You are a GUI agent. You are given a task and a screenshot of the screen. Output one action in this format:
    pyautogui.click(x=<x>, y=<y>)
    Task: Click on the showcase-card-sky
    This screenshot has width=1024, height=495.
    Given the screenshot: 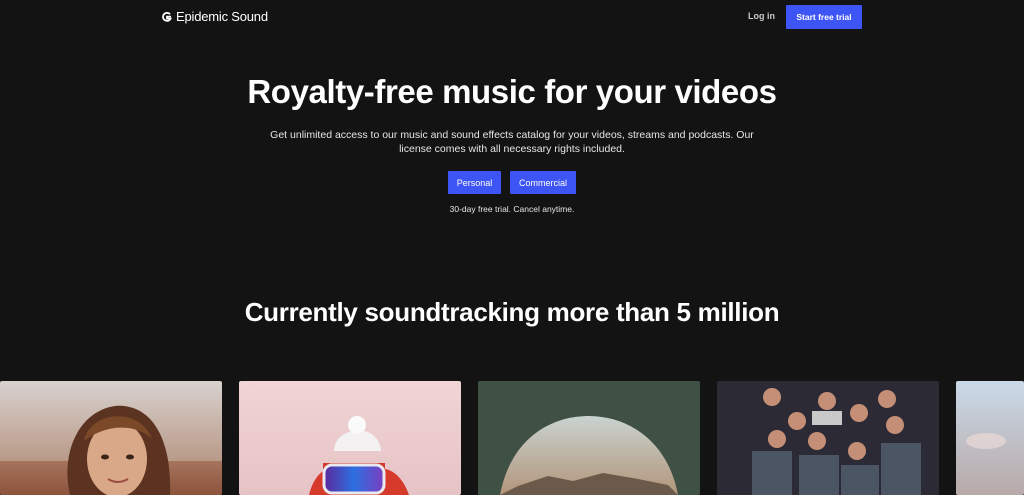 What is the action you would take?
    pyautogui.click(x=990, y=438)
    